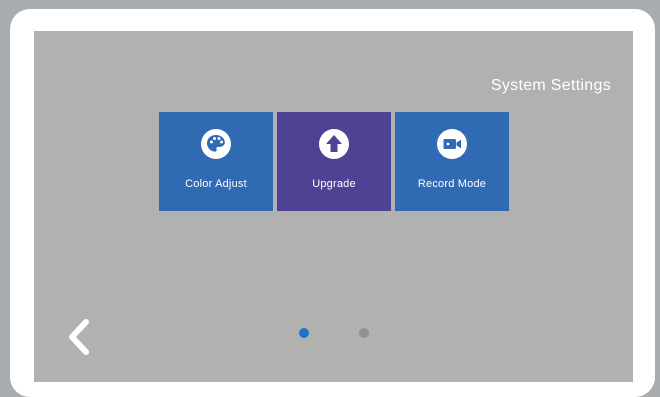 Image resolution: width=660 pixels, height=397 pixels. I want to click on page-indicator-dot-active, so click(304, 333).